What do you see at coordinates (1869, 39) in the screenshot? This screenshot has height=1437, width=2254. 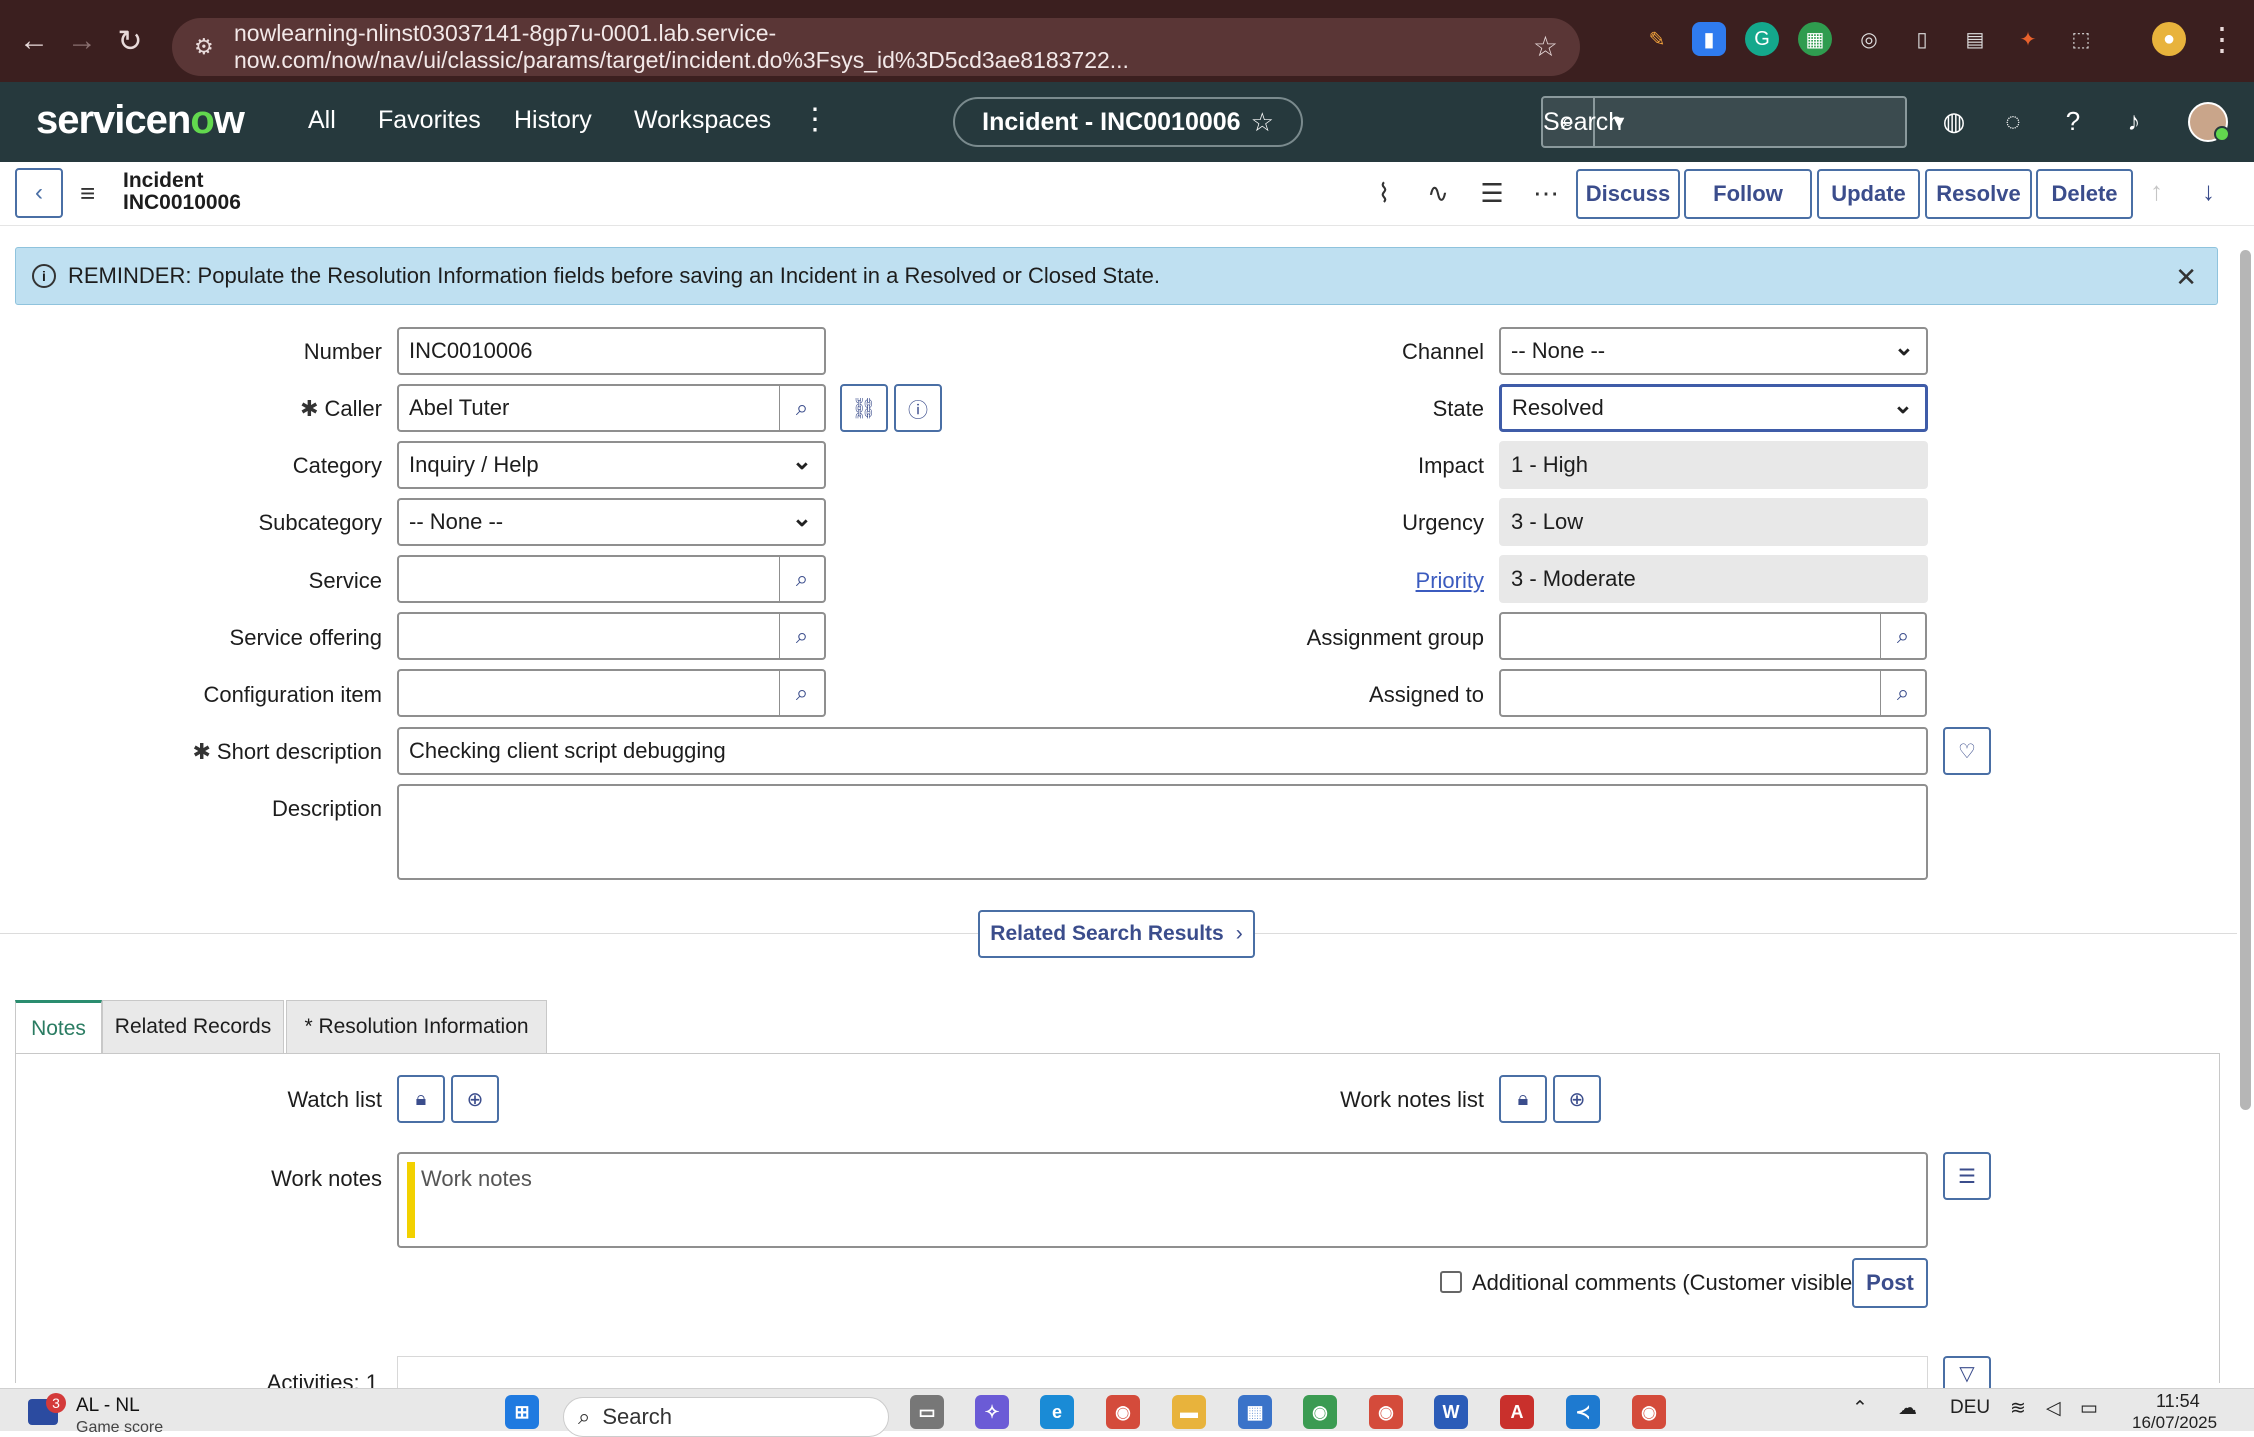 I see `target-extension-icon: ◎` at bounding box center [1869, 39].